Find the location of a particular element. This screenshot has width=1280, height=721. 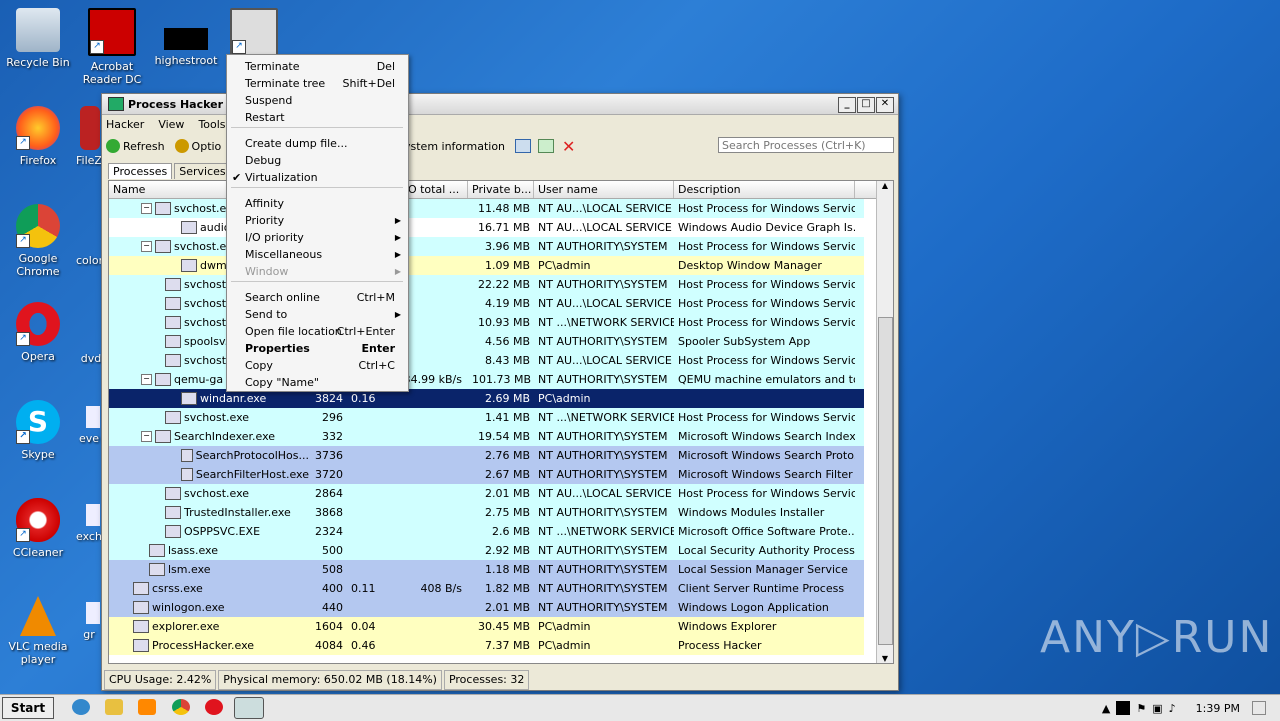

minimize-button: _ is located at coordinates (847, 105).